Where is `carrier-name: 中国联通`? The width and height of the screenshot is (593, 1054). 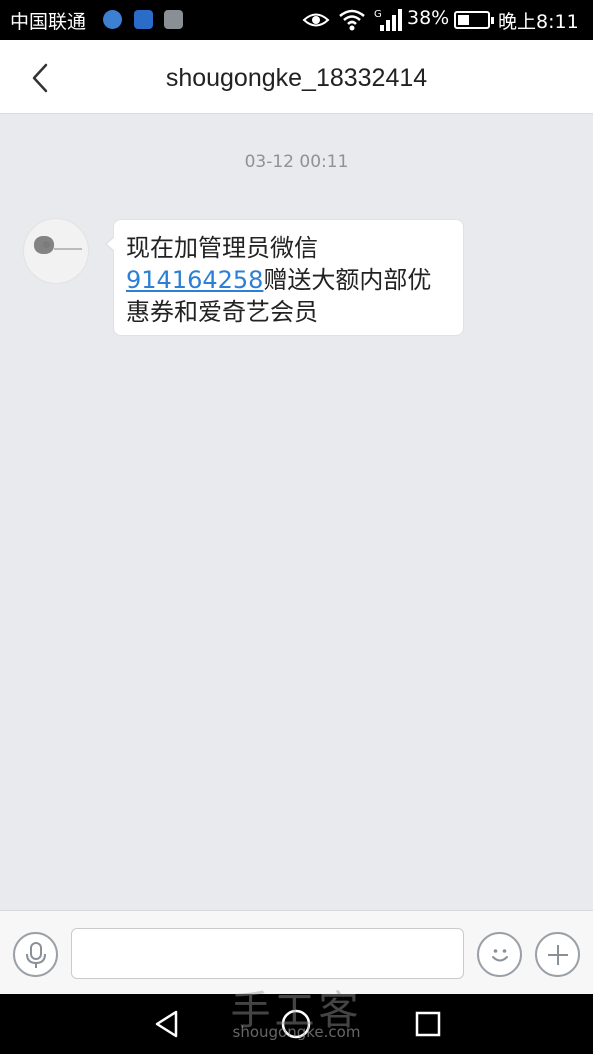 carrier-name: 中国联通 is located at coordinates (48, 22).